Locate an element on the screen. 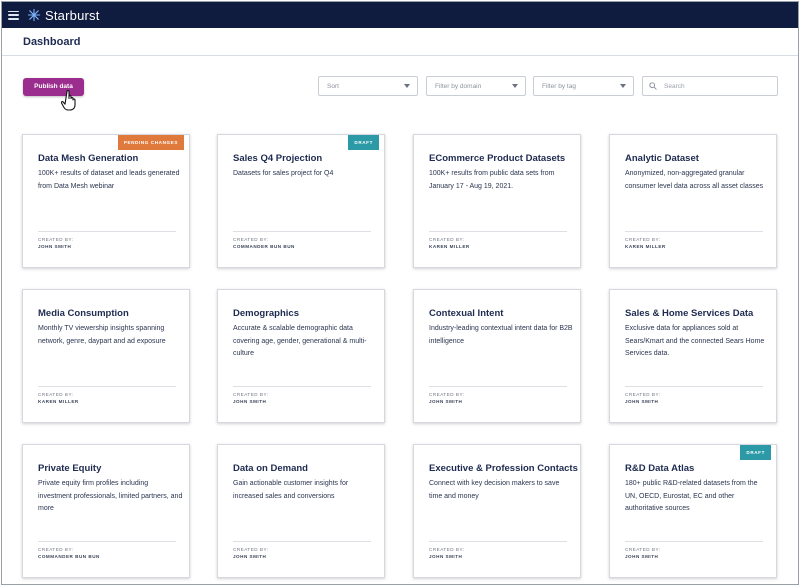 Image resolution: width=800 pixels, height=586 pixels. card-title: Sales Q4 Projection is located at coordinates (277, 158).